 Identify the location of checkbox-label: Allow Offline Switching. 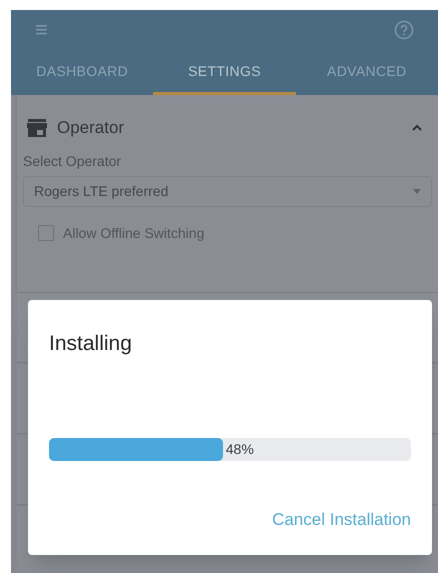
(133, 233).